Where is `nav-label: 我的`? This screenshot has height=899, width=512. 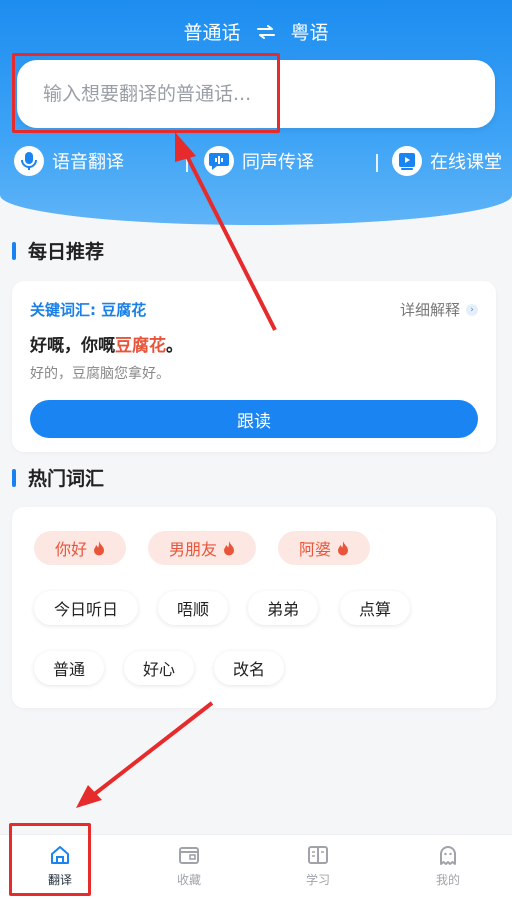
nav-label: 我的 is located at coordinates (447, 880).